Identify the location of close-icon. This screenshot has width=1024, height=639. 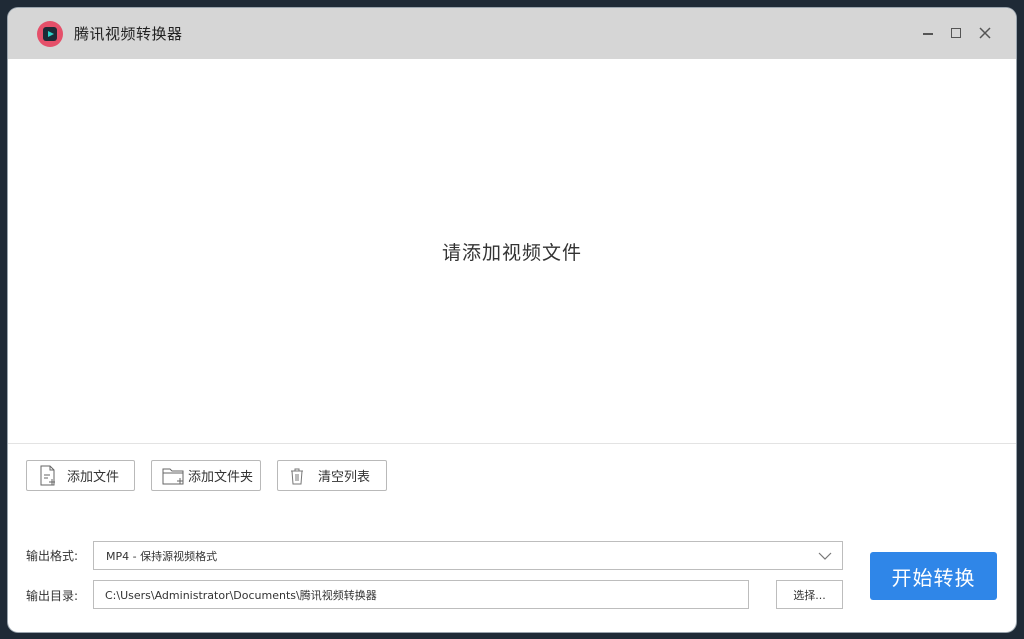
(985, 33).